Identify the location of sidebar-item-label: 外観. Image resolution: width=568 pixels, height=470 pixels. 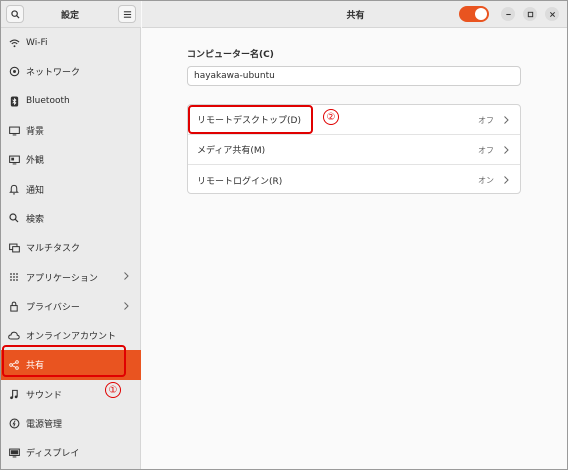
(35, 161).